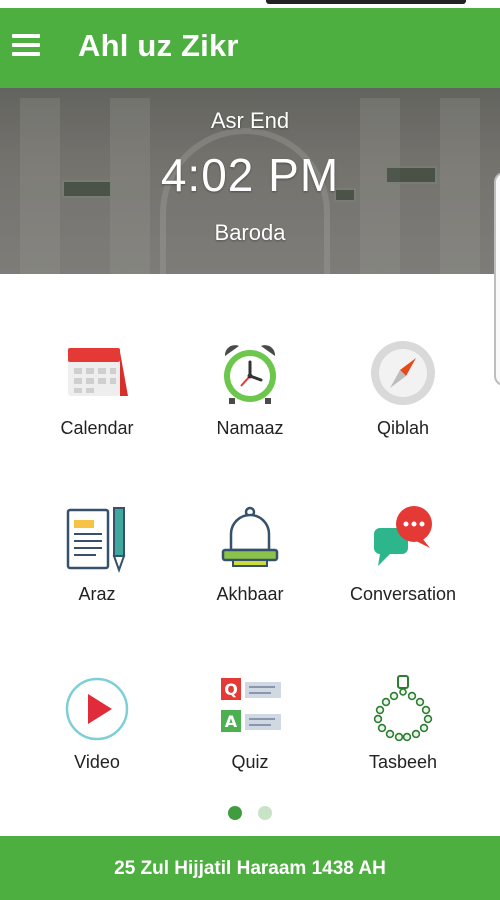  Describe the element at coordinates (26, 46) in the screenshot. I see `hamburger-menu-icon` at that location.